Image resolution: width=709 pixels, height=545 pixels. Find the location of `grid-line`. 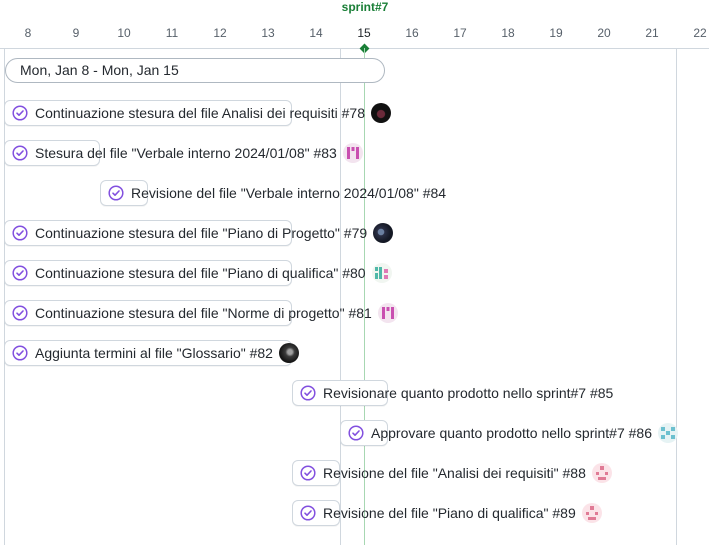

grid-line is located at coordinates (676, 296).